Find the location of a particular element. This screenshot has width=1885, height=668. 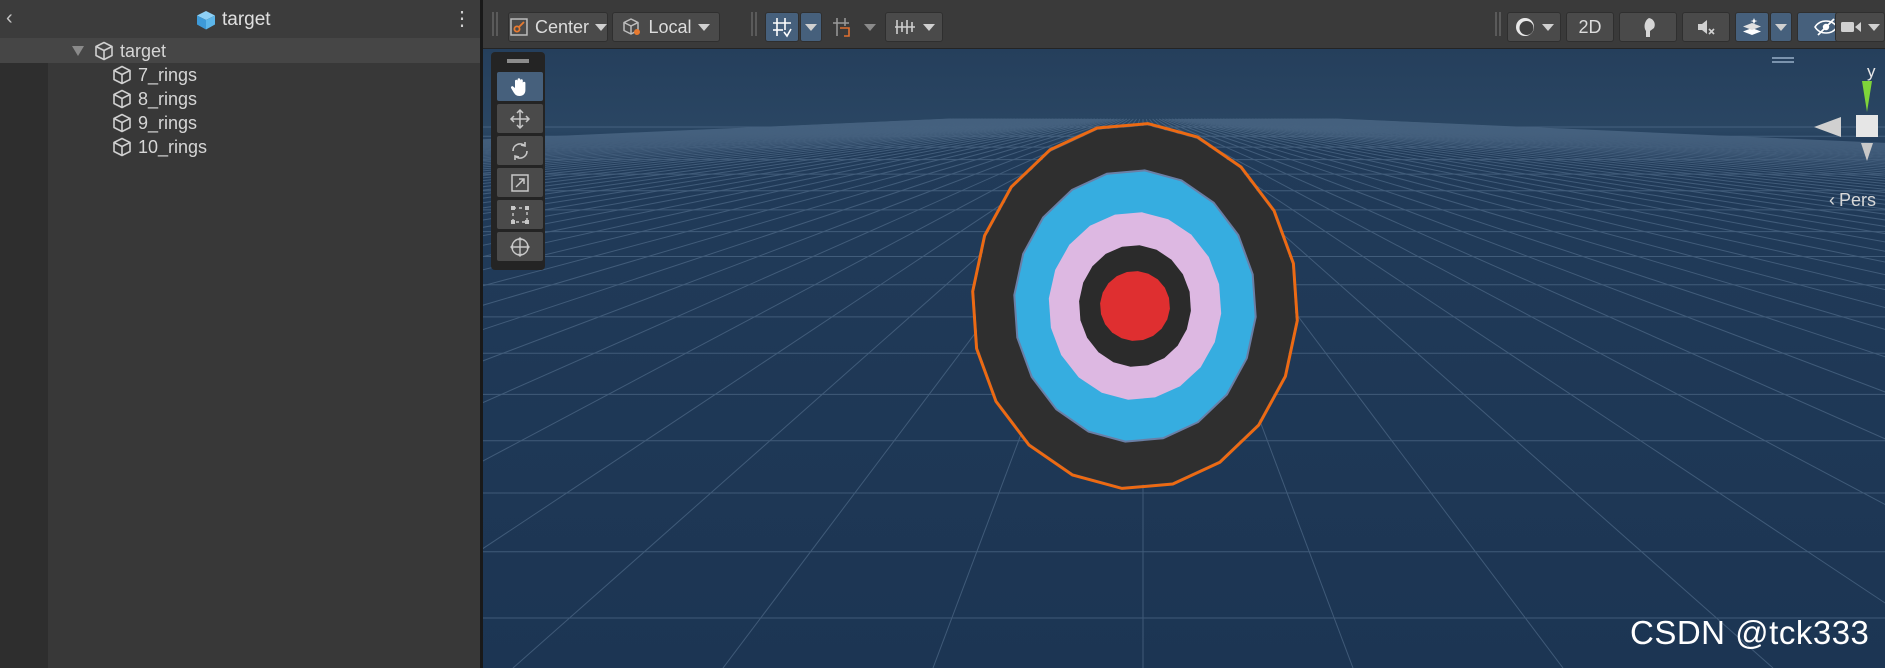

kebab-menu-icon: ⋮ is located at coordinates (462, 19).